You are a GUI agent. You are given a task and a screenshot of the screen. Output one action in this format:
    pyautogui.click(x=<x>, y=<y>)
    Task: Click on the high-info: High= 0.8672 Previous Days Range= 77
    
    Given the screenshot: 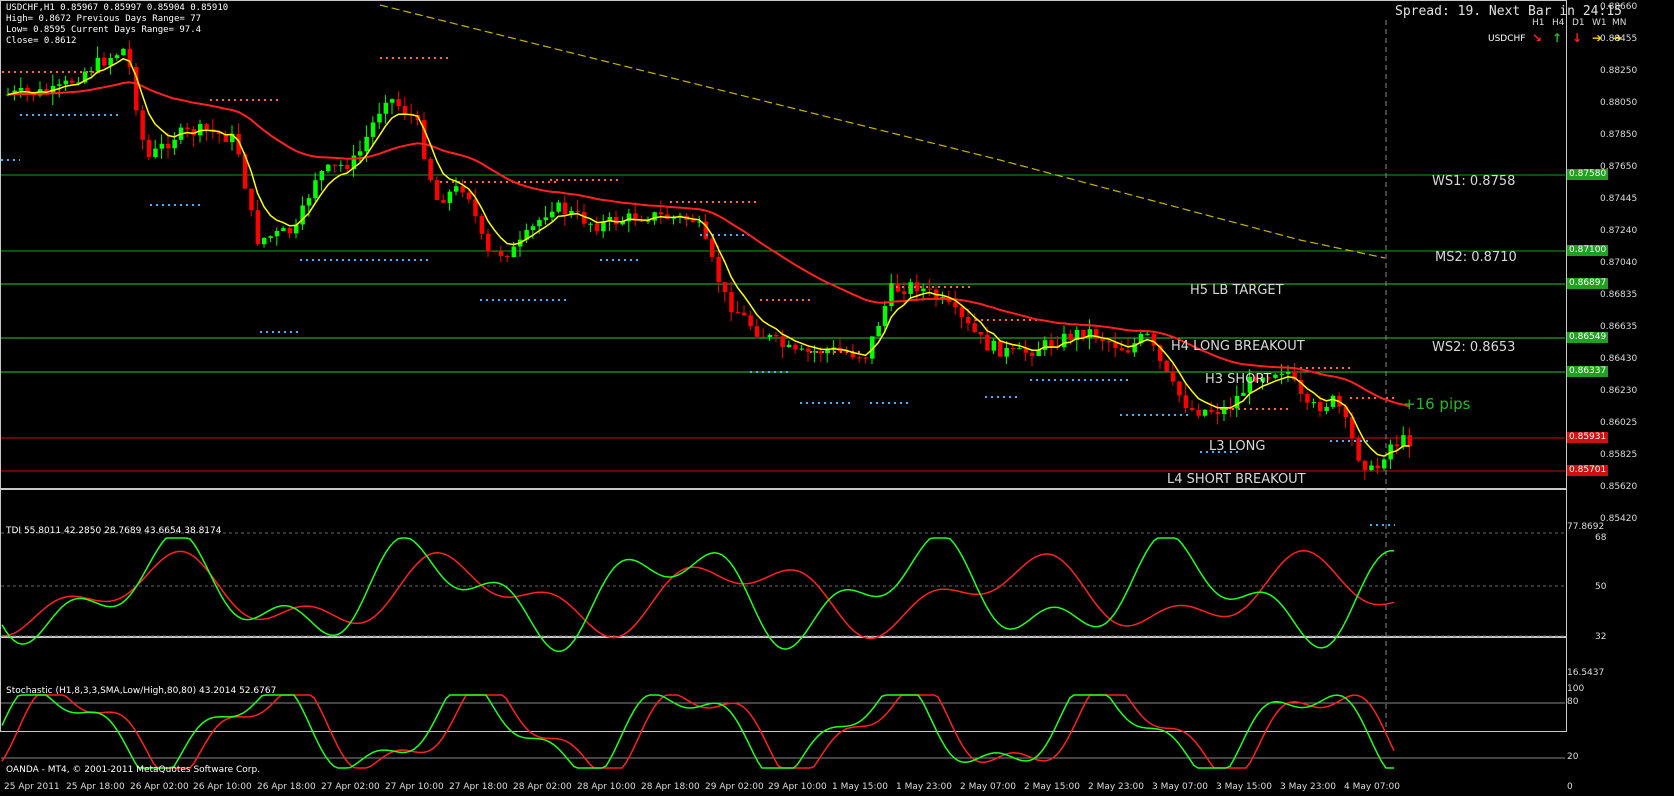 What is the action you would take?
    pyautogui.click(x=104, y=19)
    